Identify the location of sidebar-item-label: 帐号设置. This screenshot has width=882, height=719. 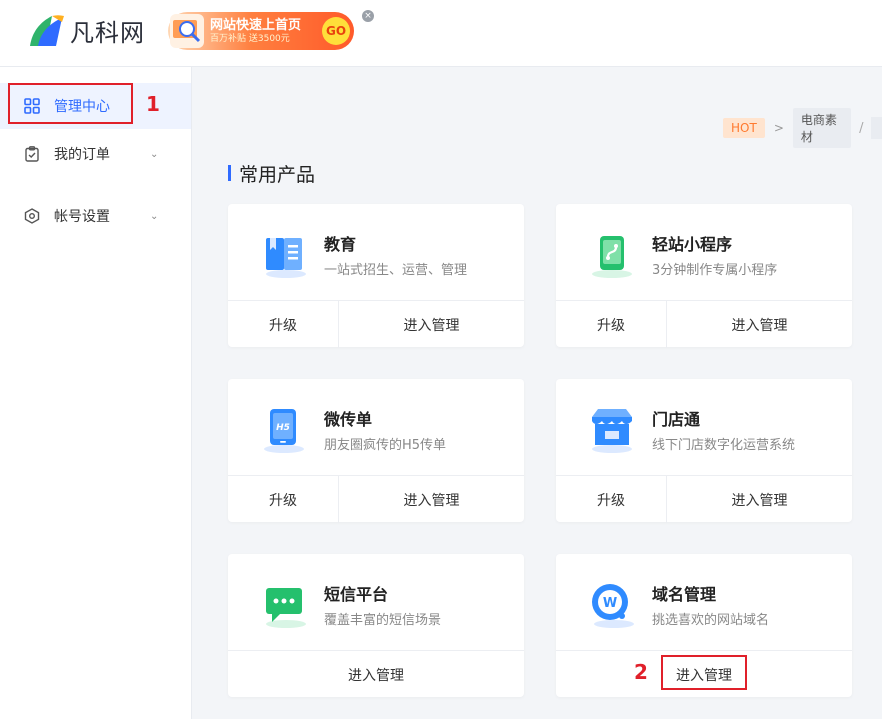
(82, 217).